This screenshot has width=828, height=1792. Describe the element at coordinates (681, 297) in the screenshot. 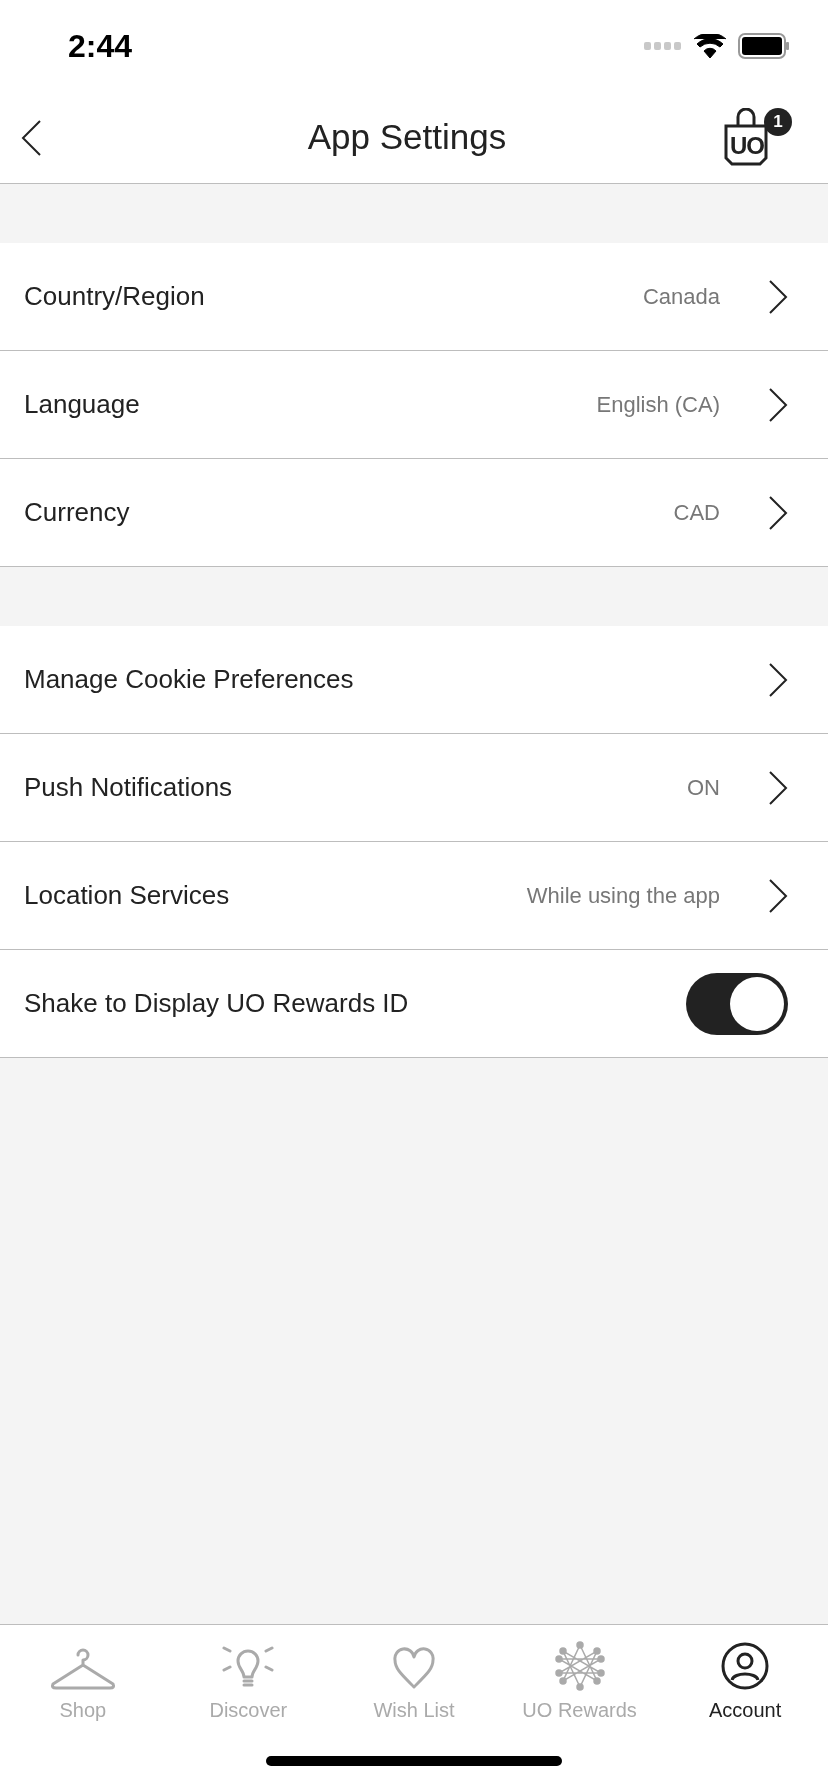

I see `row-value: Canada` at that location.